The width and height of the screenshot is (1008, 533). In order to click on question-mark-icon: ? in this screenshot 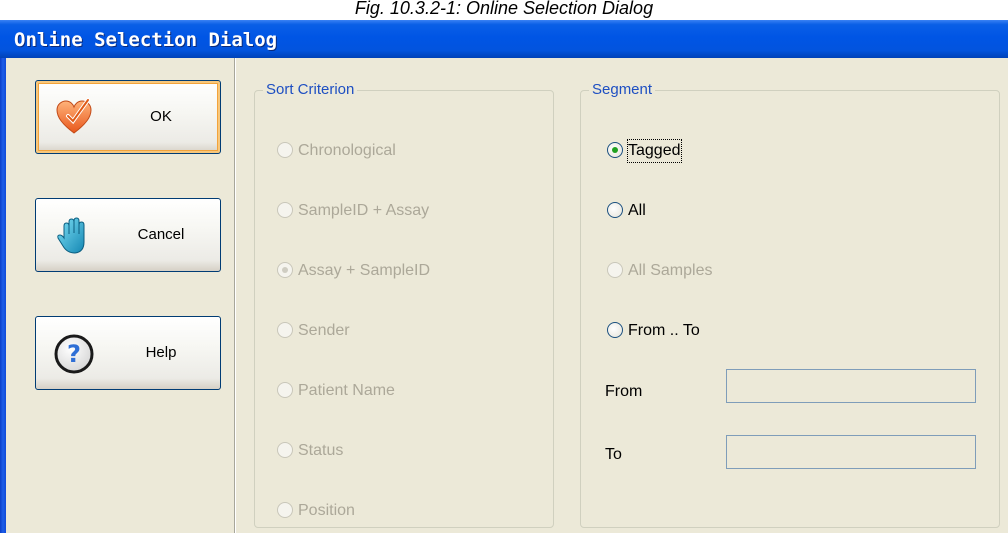, I will do `click(74, 354)`.